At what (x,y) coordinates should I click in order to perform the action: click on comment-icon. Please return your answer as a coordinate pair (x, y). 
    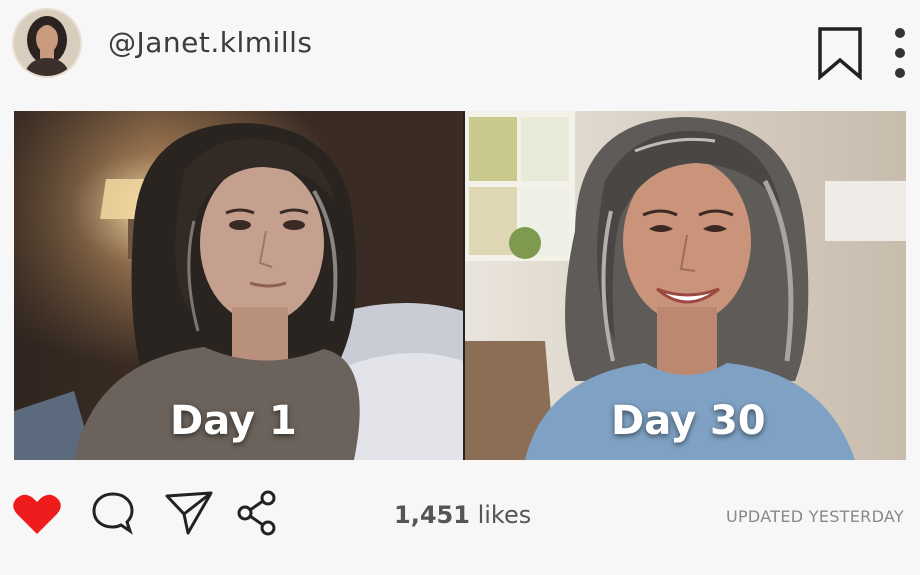
    Looking at the image, I should click on (113, 513).